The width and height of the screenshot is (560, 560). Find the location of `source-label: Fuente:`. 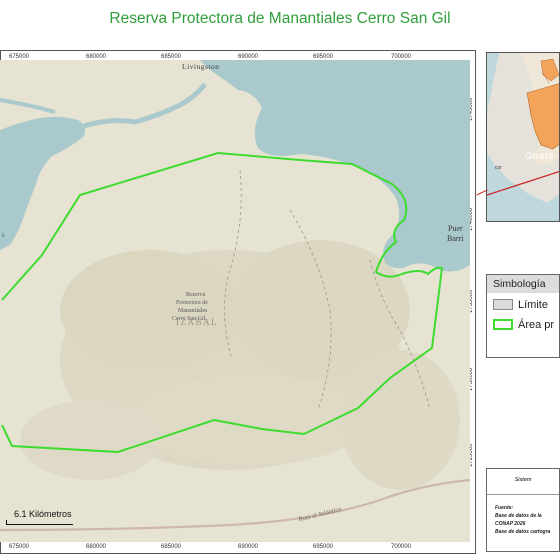

source-label: Fuente: is located at coordinates (504, 508).